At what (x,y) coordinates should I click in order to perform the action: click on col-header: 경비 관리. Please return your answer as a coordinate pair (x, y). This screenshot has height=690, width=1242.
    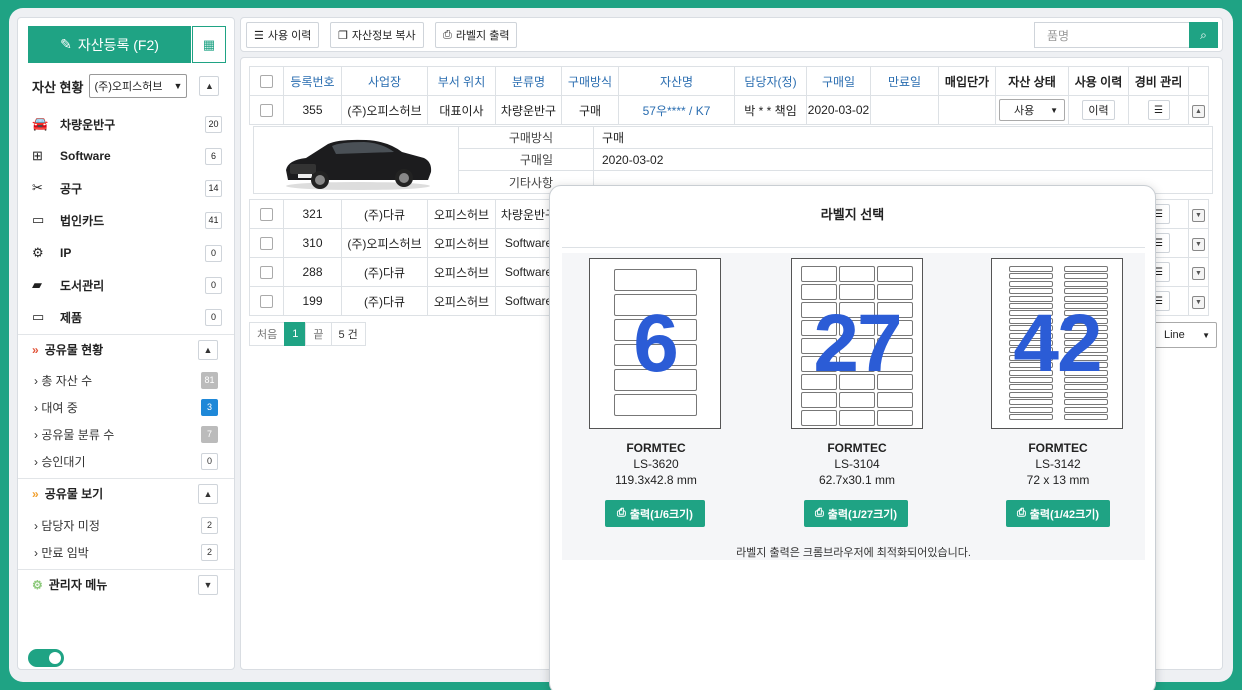
    Looking at the image, I should click on (1158, 81).